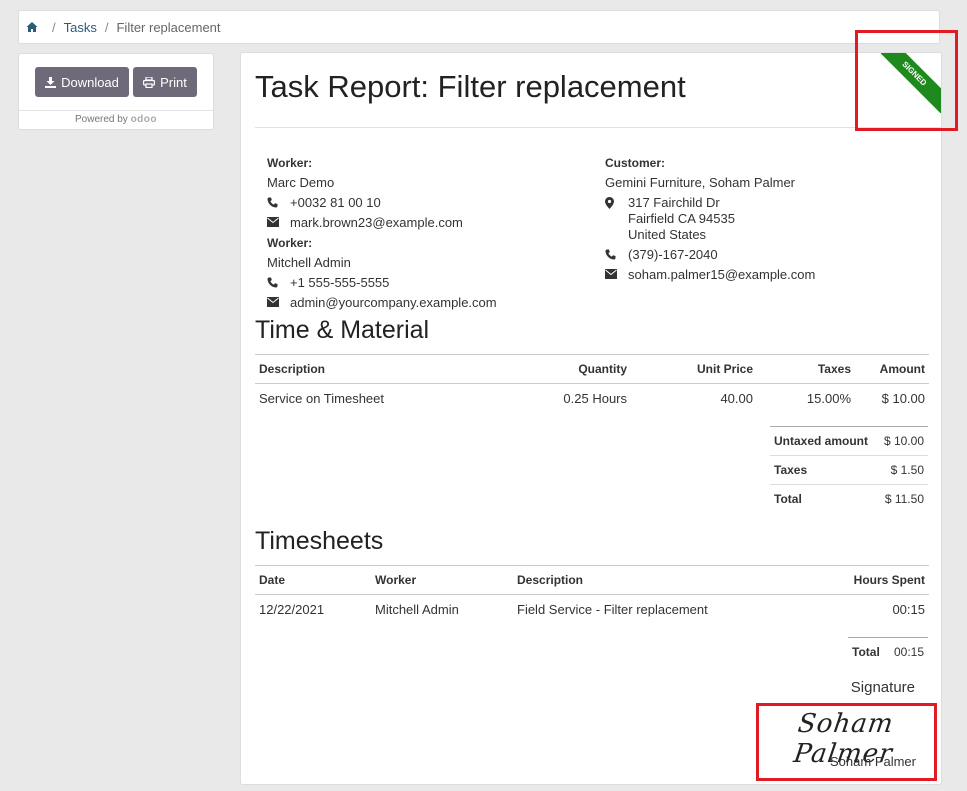  I want to click on powered-by: Powered by odoo, so click(116, 118).